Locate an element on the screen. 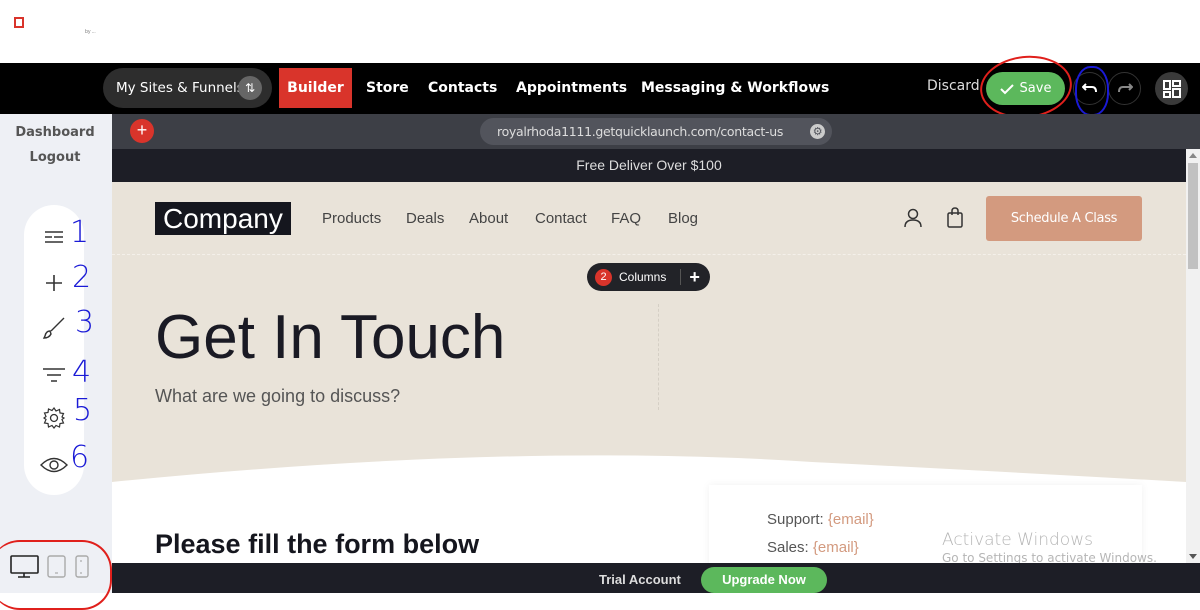 The image size is (1200, 610). settings-gear-icon is located at coordinates (54, 418).